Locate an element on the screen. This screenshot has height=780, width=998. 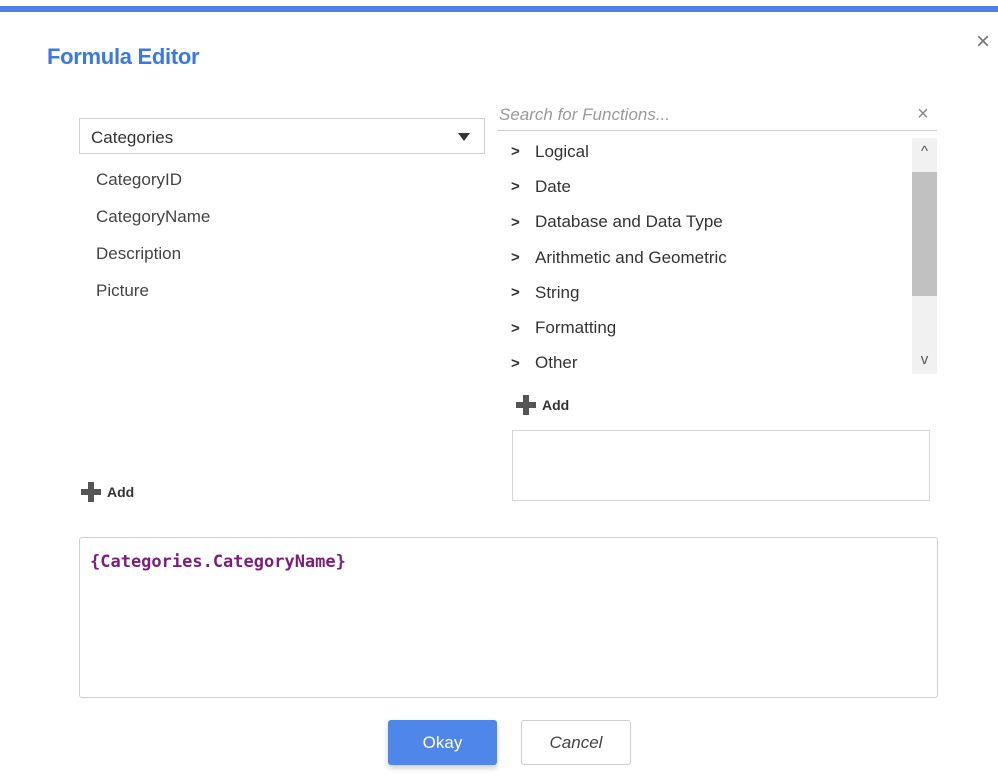
function-category-label: Arithmetic and Geometric is located at coordinates (631, 257).